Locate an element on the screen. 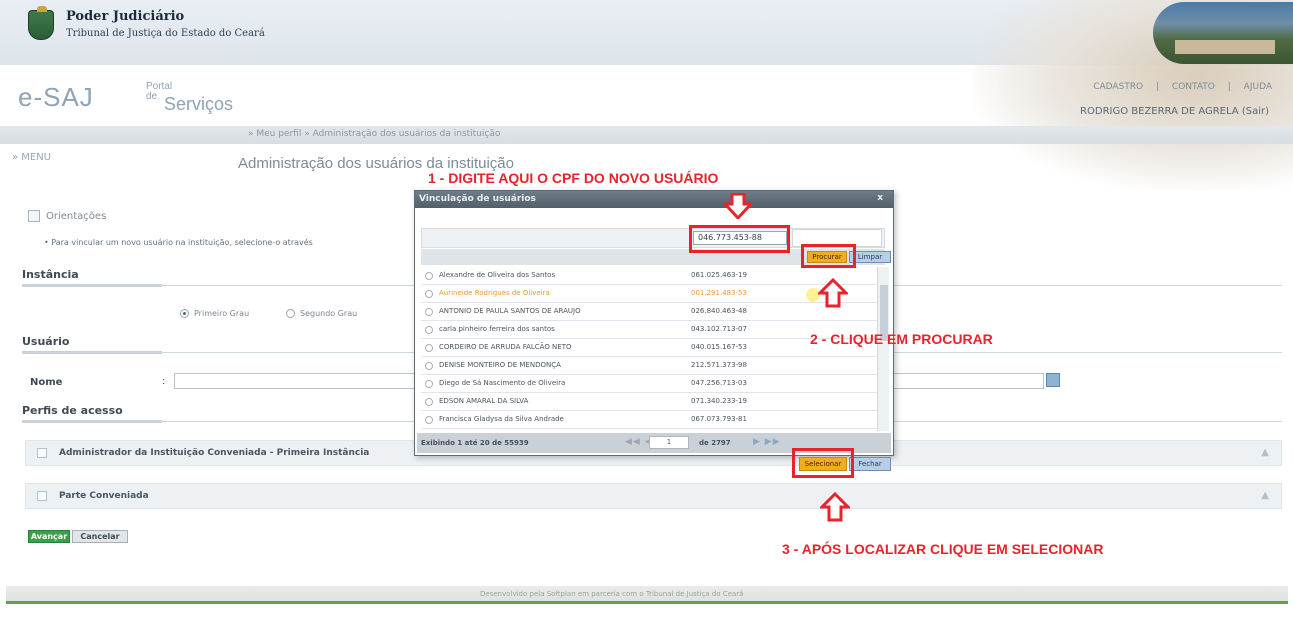 The width and height of the screenshot is (1293, 630). advance-button: Avançar is located at coordinates (49, 536).